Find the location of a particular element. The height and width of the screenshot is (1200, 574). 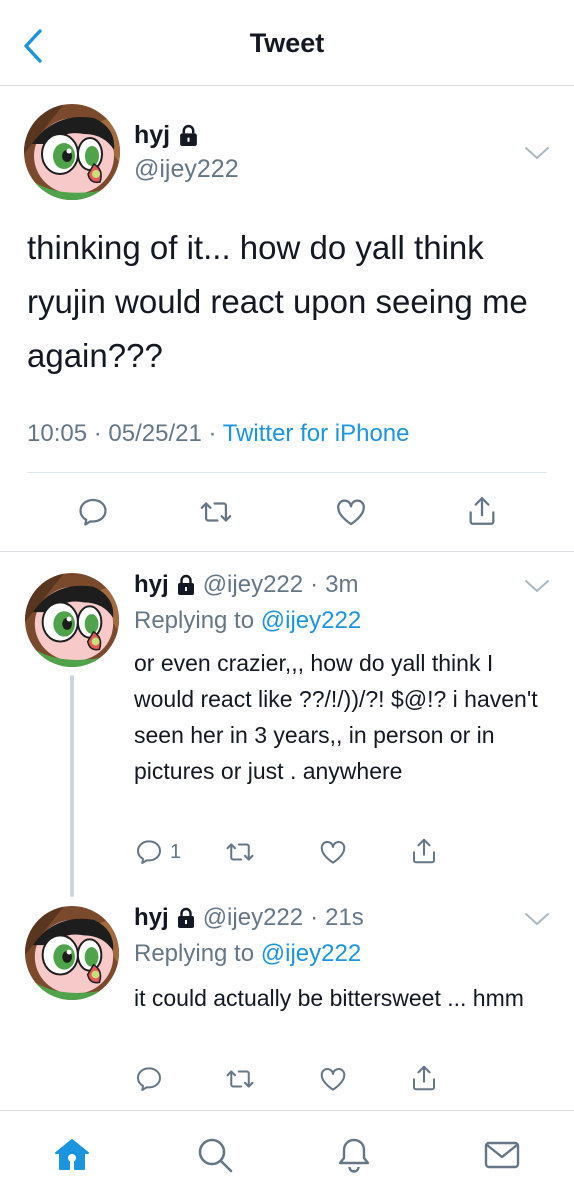

author-name-row: hyj is located at coordinates (166, 135).